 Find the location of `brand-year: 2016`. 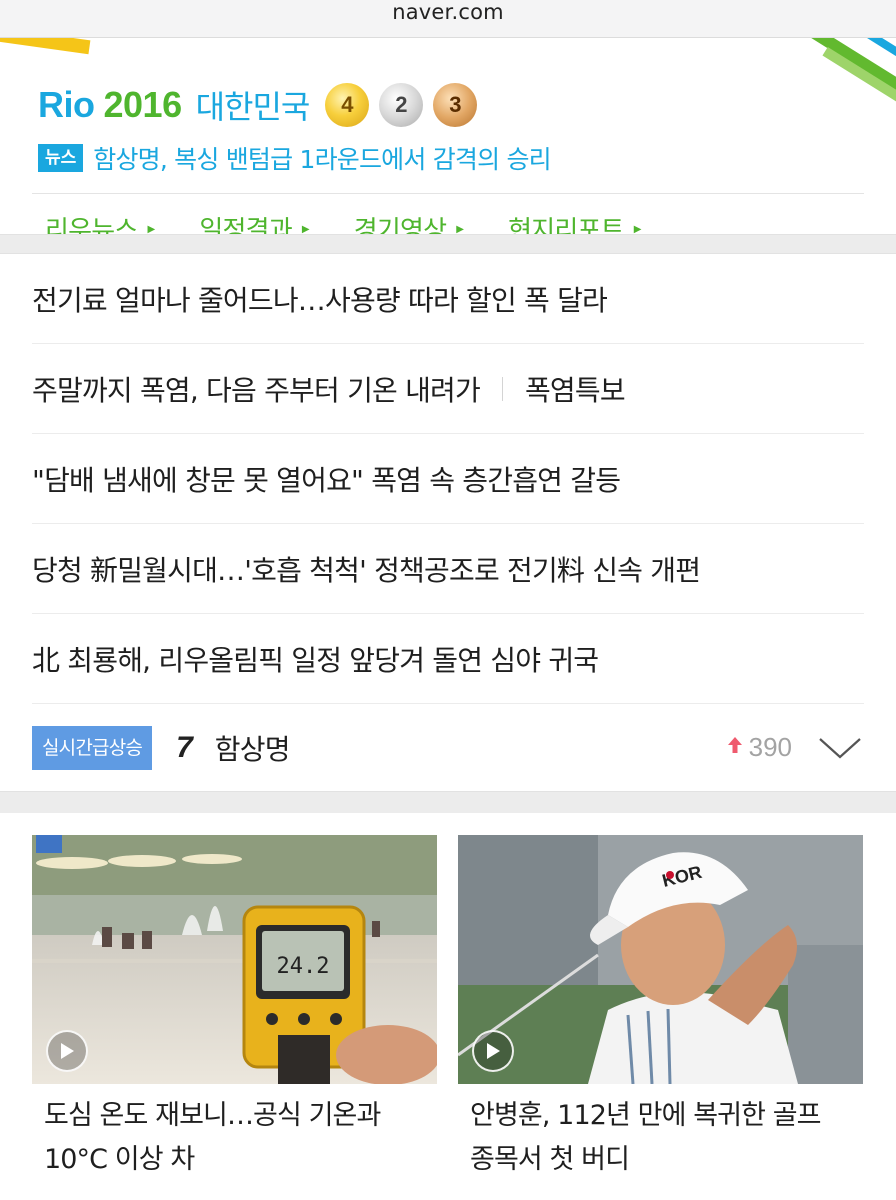

brand-year: 2016 is located at coordinates (143, 104).